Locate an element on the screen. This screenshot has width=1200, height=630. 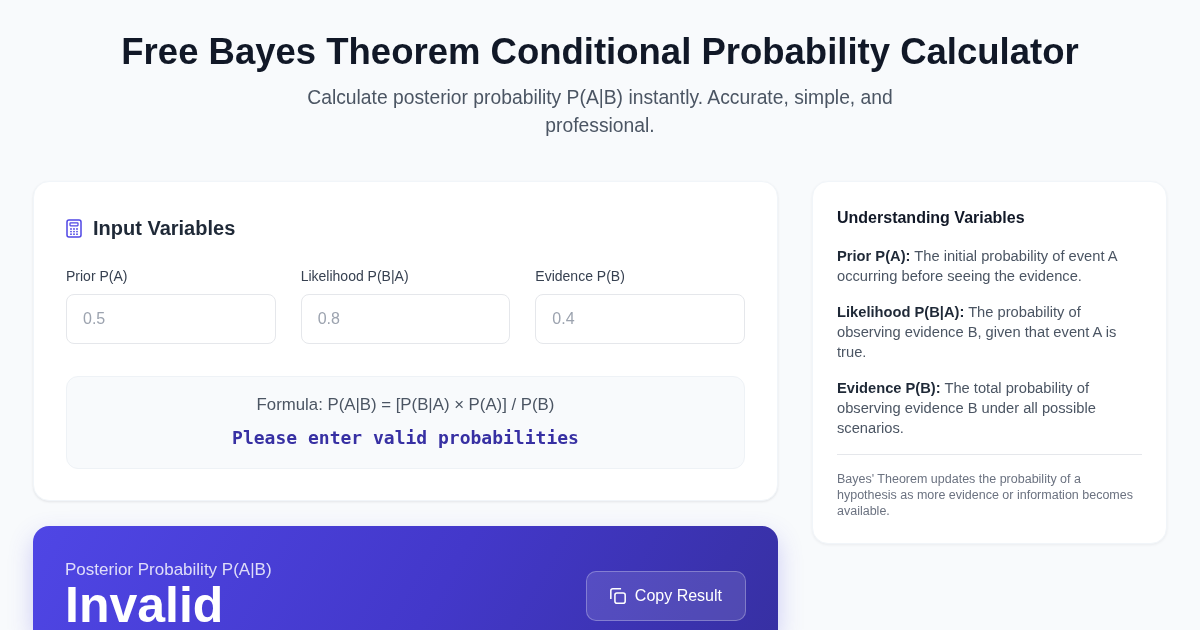
definition-text: Evidence P(B): The total probability of observing evidence B under all possible scenarios. is located at coordinates (967, 408).